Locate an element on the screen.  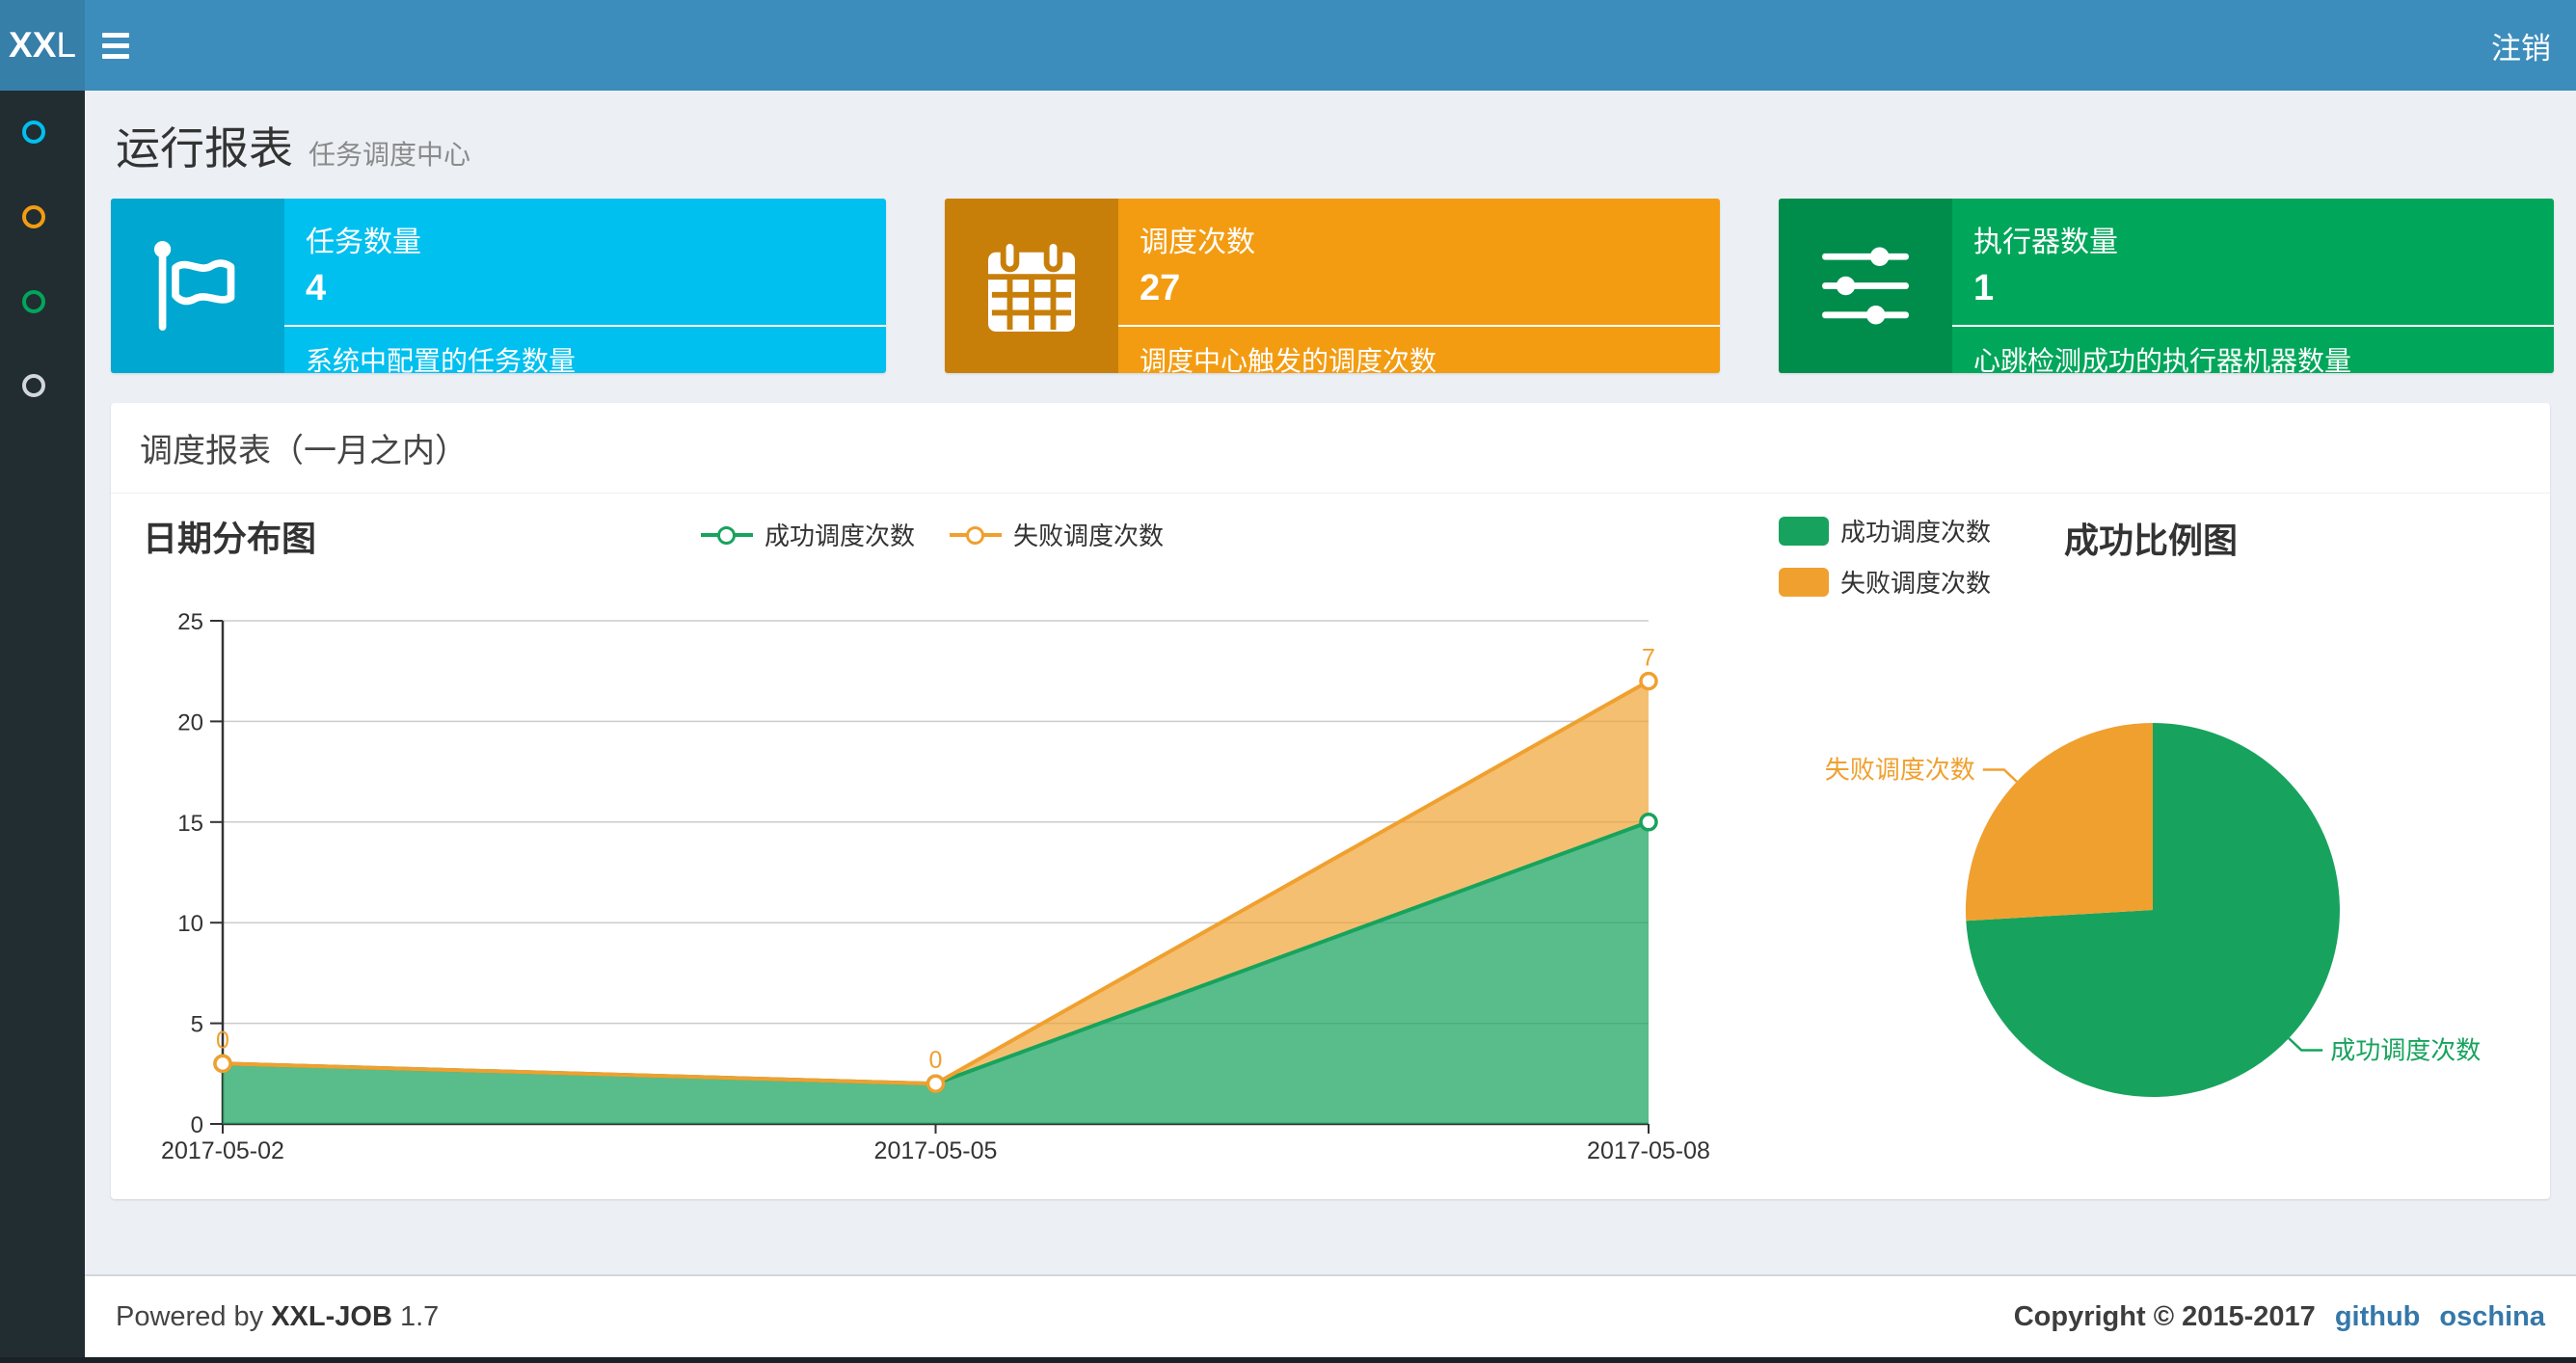
svg-text: 25 is located at coordinates (190, 622).